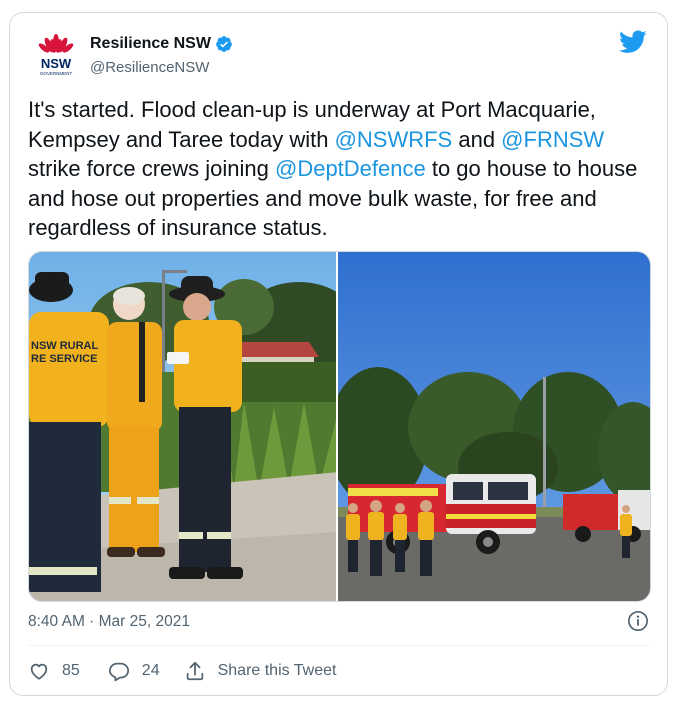 This screenshot has width=679, height=702. I want to click on like-button: 85, so click(54, 671).